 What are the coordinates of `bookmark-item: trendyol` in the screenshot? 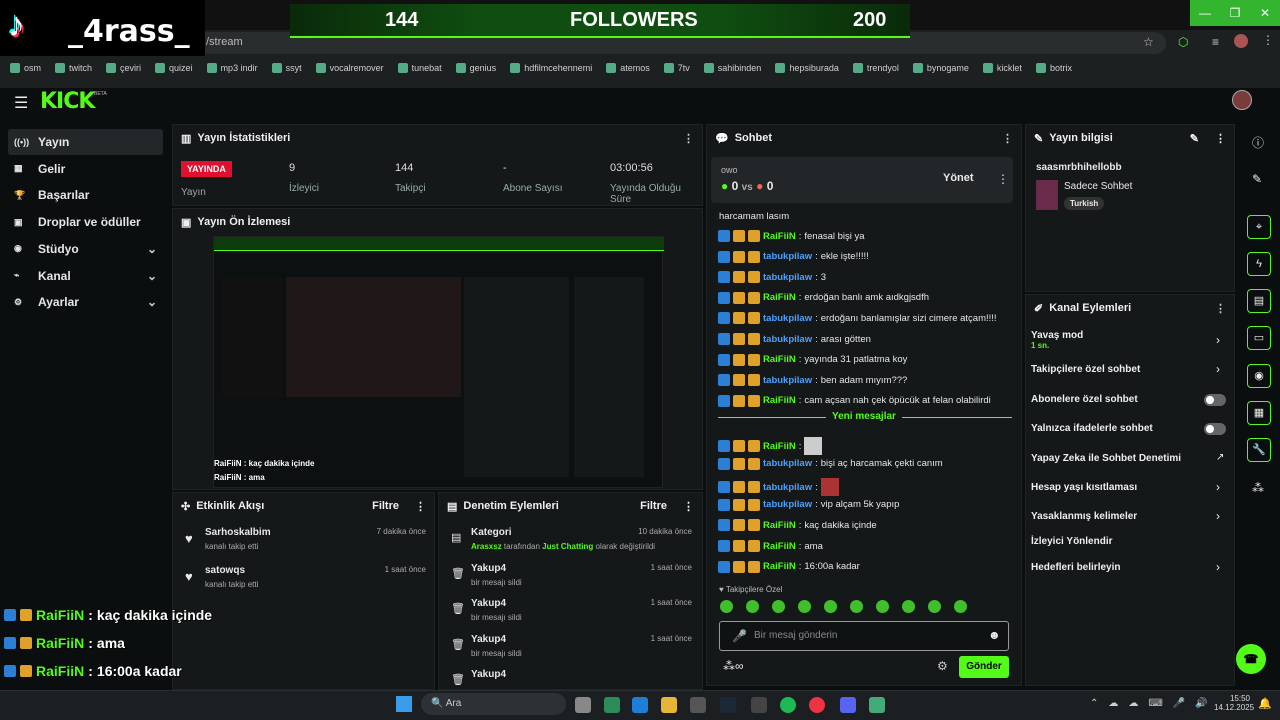 It's located at (875, 68).